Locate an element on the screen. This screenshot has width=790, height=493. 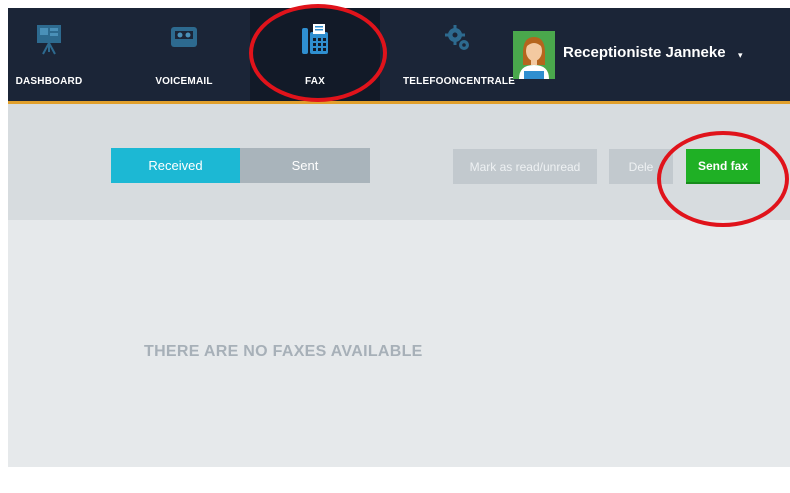
delete-button: Dele is located at coordinates (641, 166).